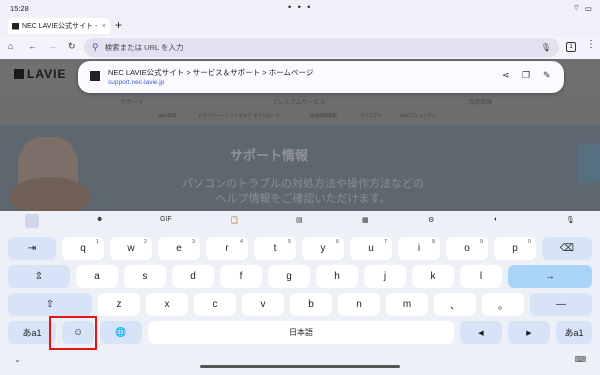 The image size is (600, 375). Describe the element at coordinates (167, 116) in the screenshot. I see `subnav-qa-search: Q&A検索` at that location.